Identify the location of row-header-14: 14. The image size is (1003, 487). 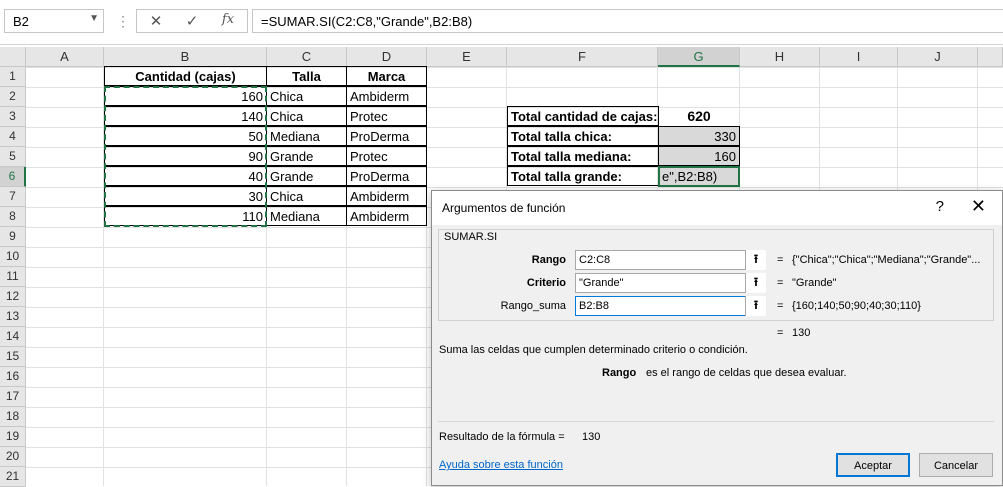
(13, 337).